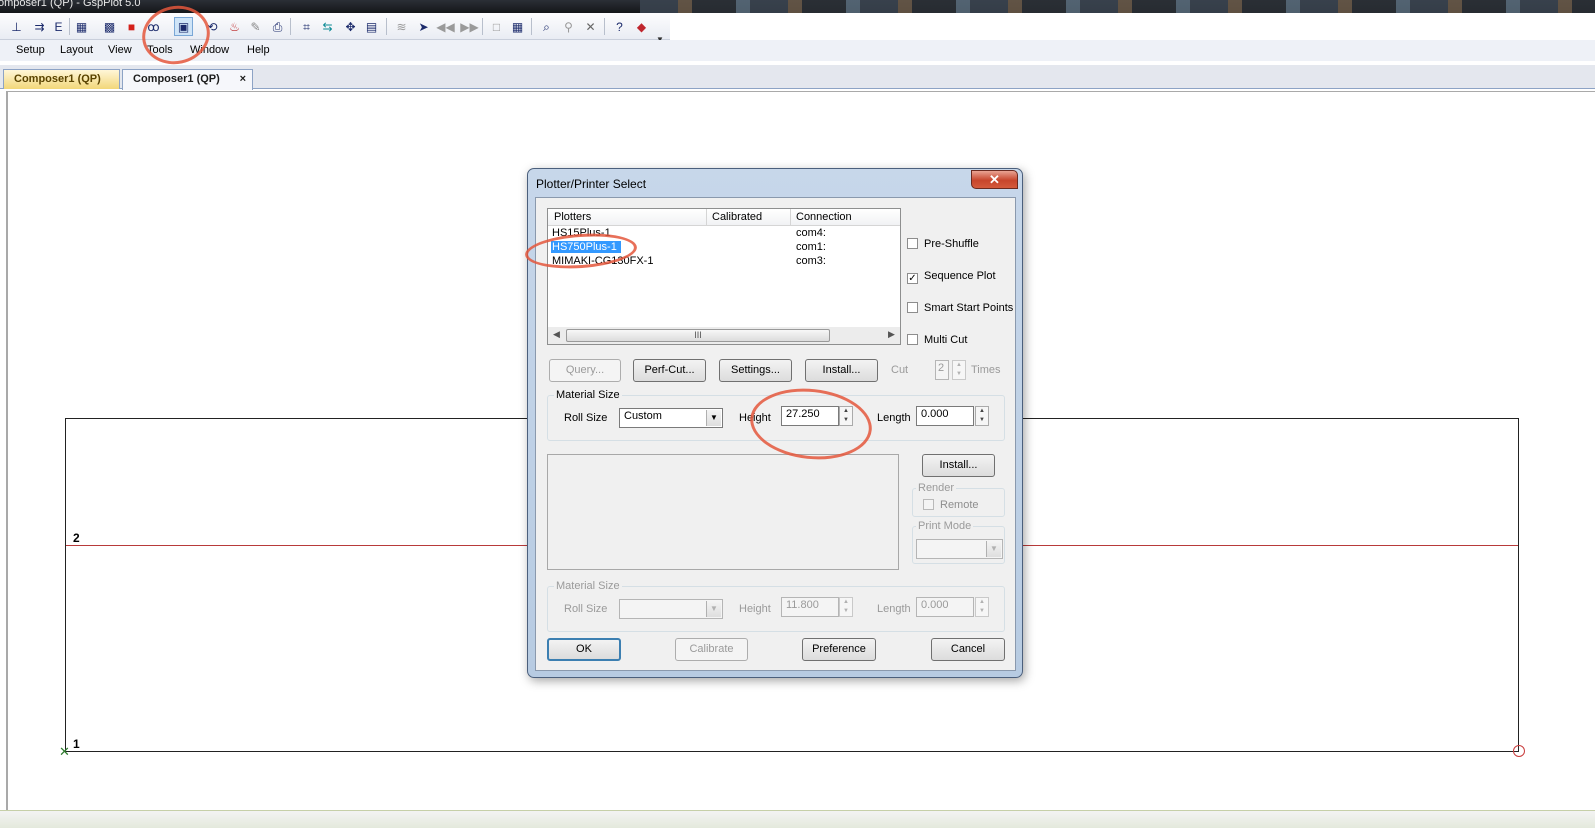  I want to click on column-plotters: Plotters, so click(572, 217).